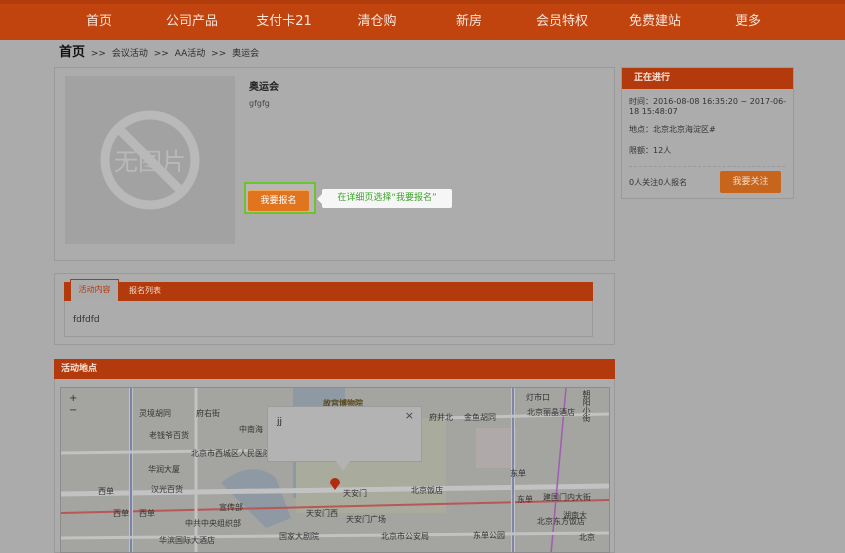 The height and width of the screenshot is (553, 845). I want to click on nav-member-privileges: 会员特权, so click(562, 22).